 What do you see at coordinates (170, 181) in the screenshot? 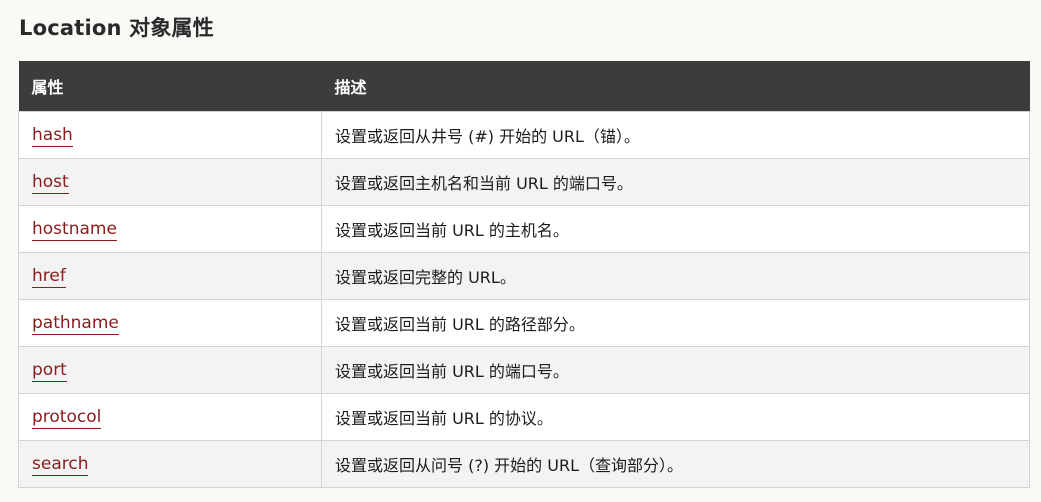
I see `property-cell: host` at bounding box center [170, 181].